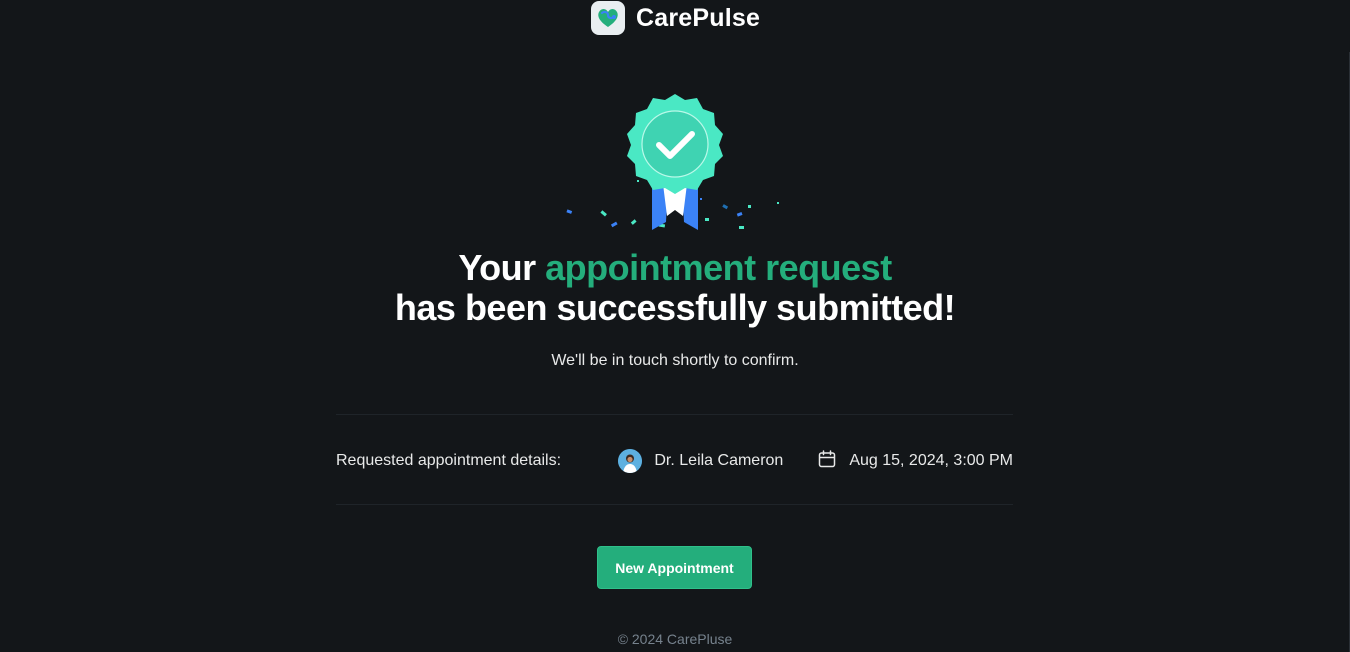 This screenshot has height=652, width=1350. Describe the element at coordinates (674, 504) in the screenshot. I see `divider-bottom` at that location.